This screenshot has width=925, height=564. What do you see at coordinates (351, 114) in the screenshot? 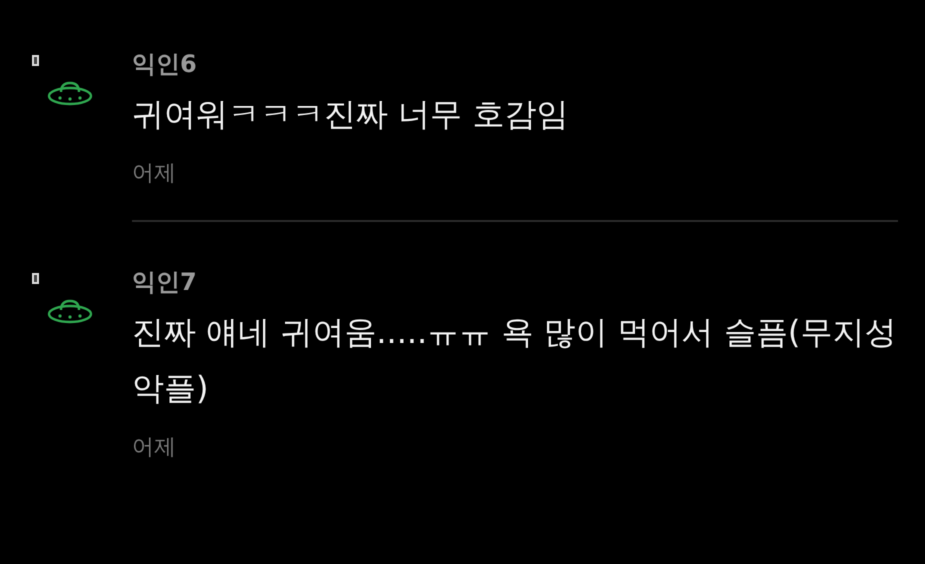
I see `comment-text: 귀여워ㅋㅋㅋ진짜 너무 호감임` at bounding box center [351, 114].